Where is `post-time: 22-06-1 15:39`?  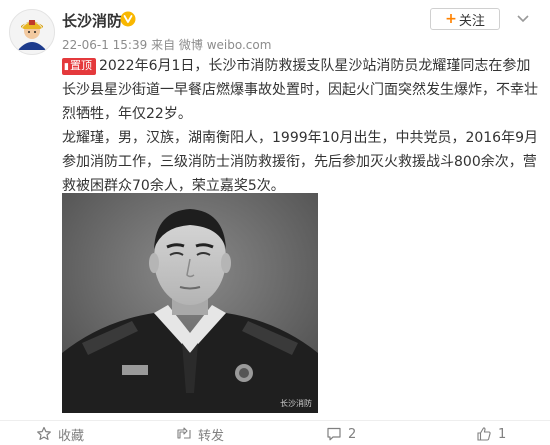
post-time: 22-06-1 15:39 is located at coordinates (104, 45).